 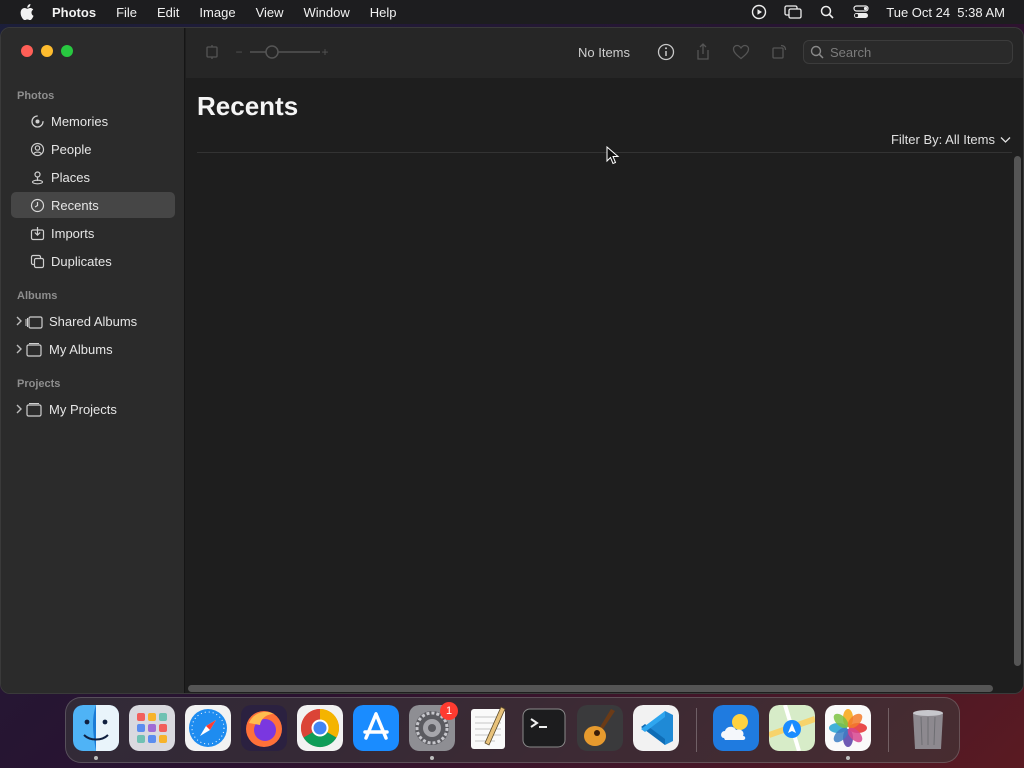 I want to click on sidebar-item-label: Places, so click(x=71, y=177).